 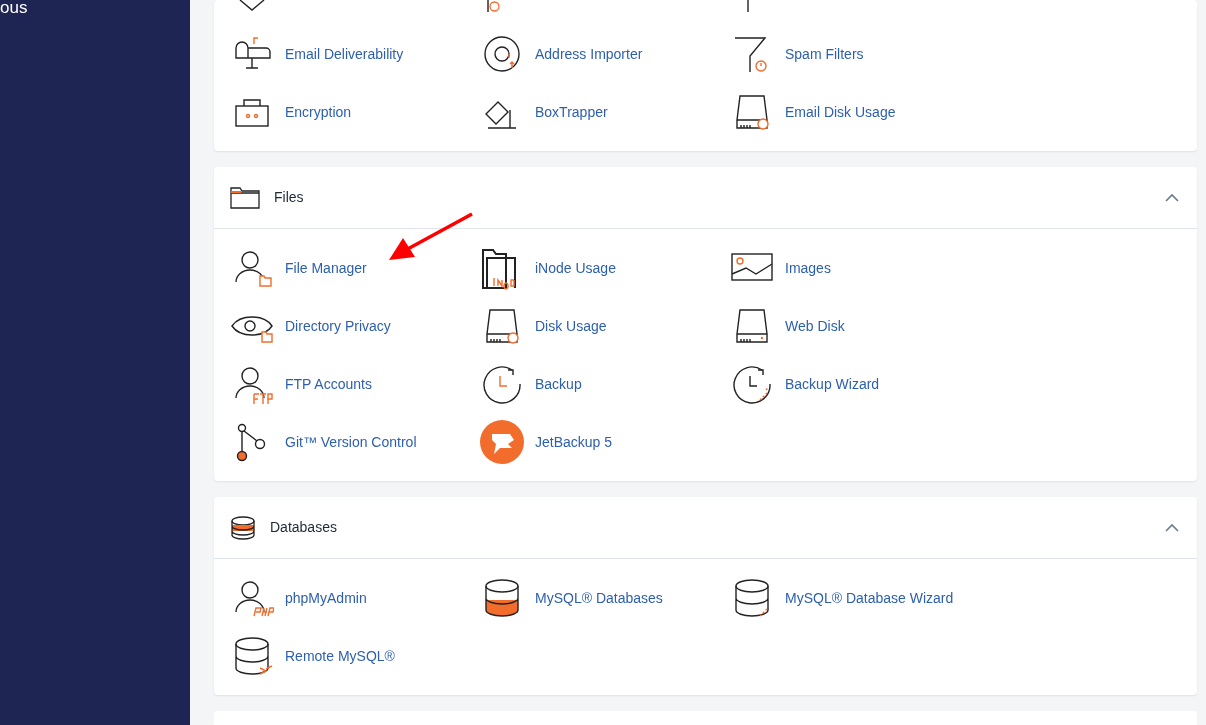 I want to click on tool-link: Git™ Version Control, so click(x=351, y=442).